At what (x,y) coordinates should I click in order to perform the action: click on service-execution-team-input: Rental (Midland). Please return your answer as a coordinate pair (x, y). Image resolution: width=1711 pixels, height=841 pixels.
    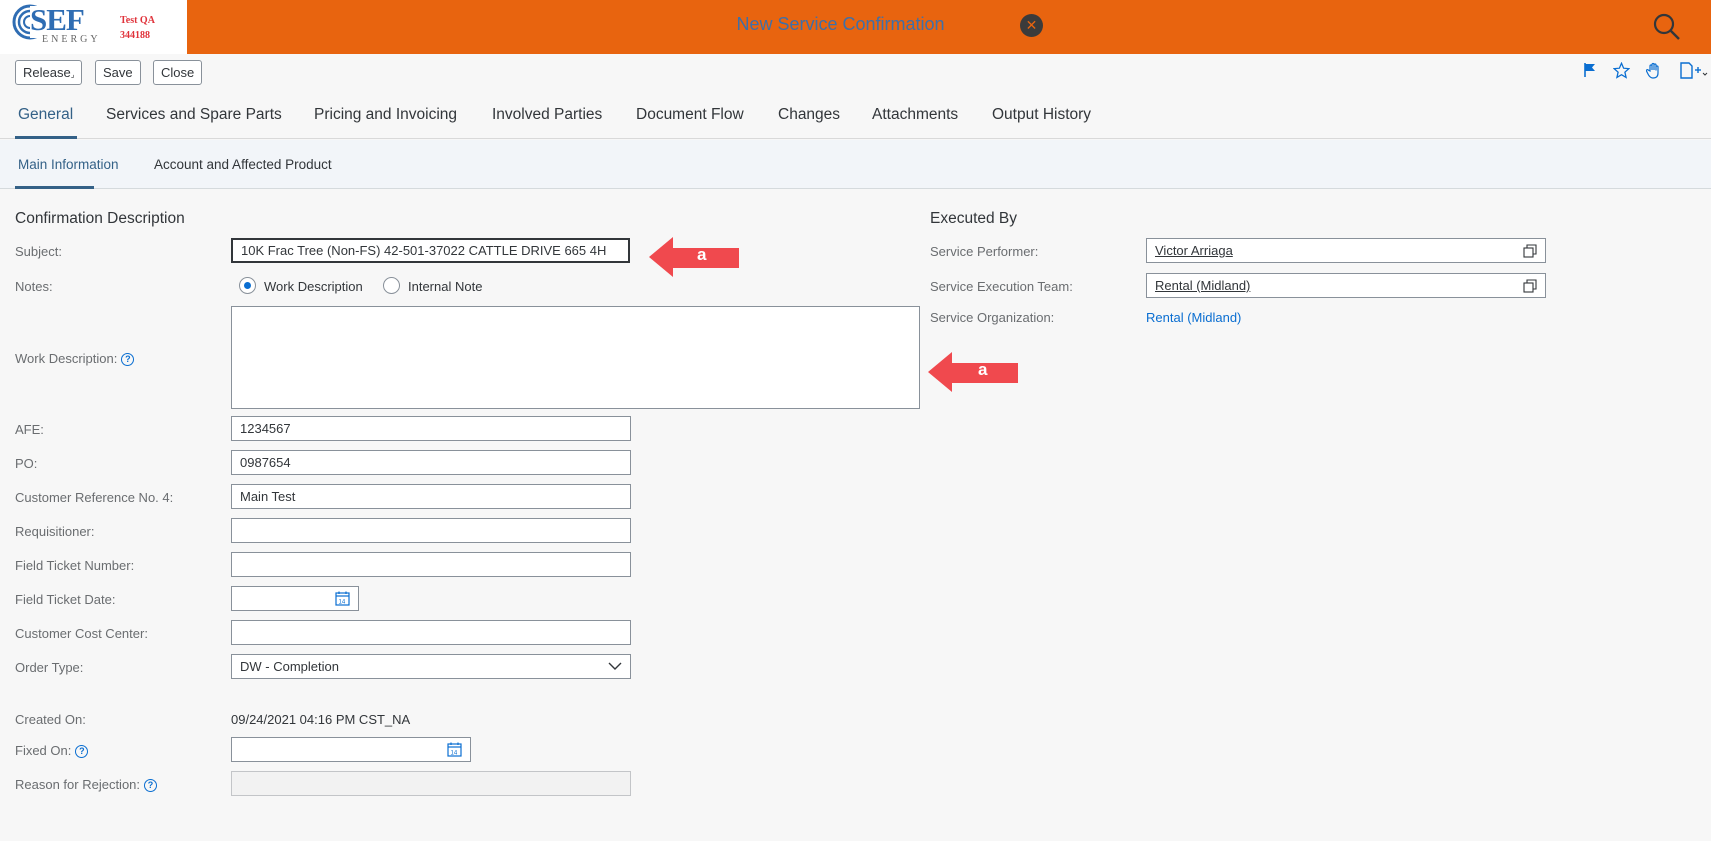
    Looking at the image, I should click on (1346, 285).